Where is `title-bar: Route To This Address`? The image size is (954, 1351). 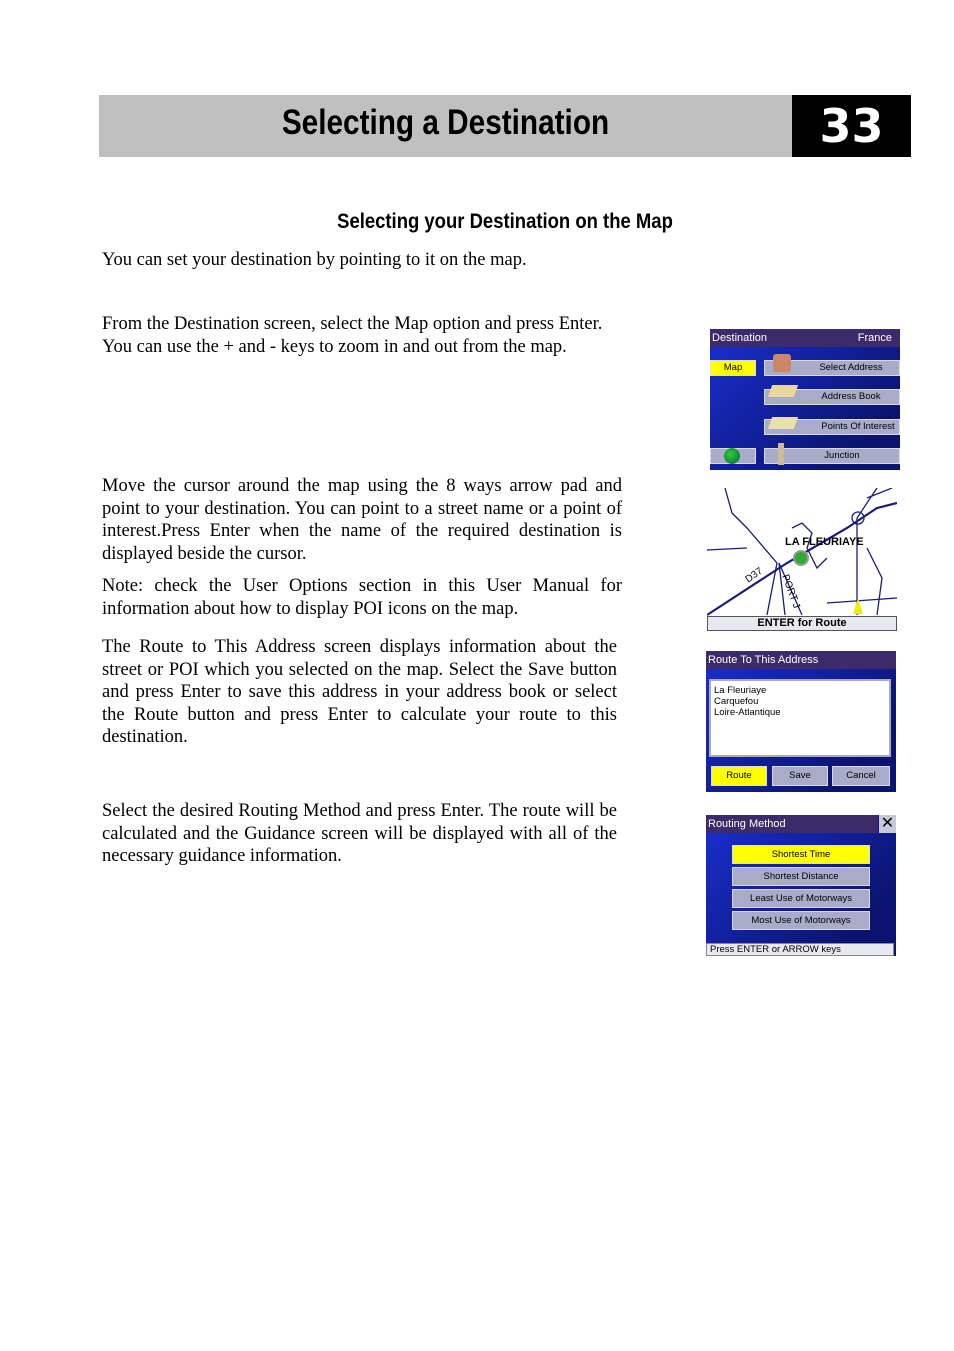
title-bar: Route To This Address is located at coordinates (801, 660).